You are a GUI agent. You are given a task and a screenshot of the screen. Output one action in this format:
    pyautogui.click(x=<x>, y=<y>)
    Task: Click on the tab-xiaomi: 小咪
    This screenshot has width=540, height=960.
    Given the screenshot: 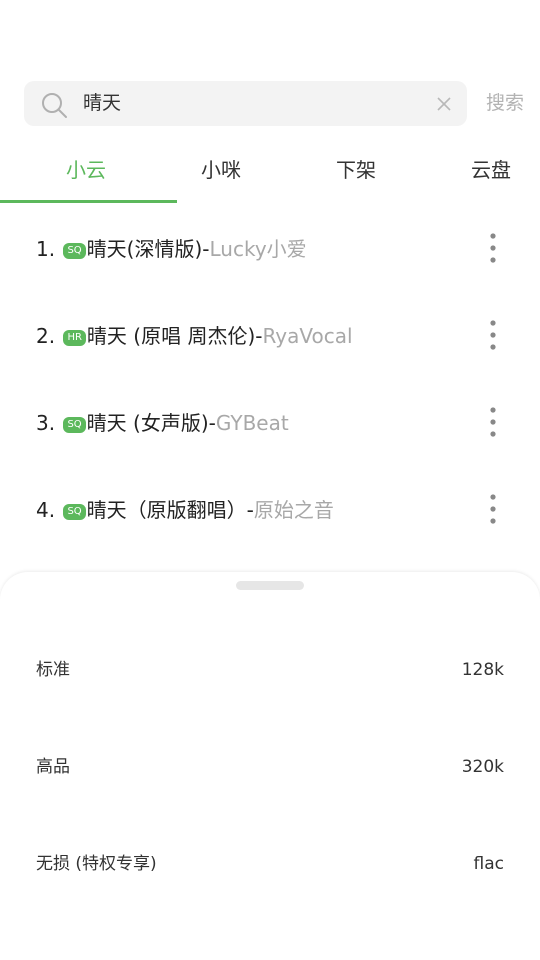 What is the action you would take?
    pyautogui.click(x=221, y=170)
    